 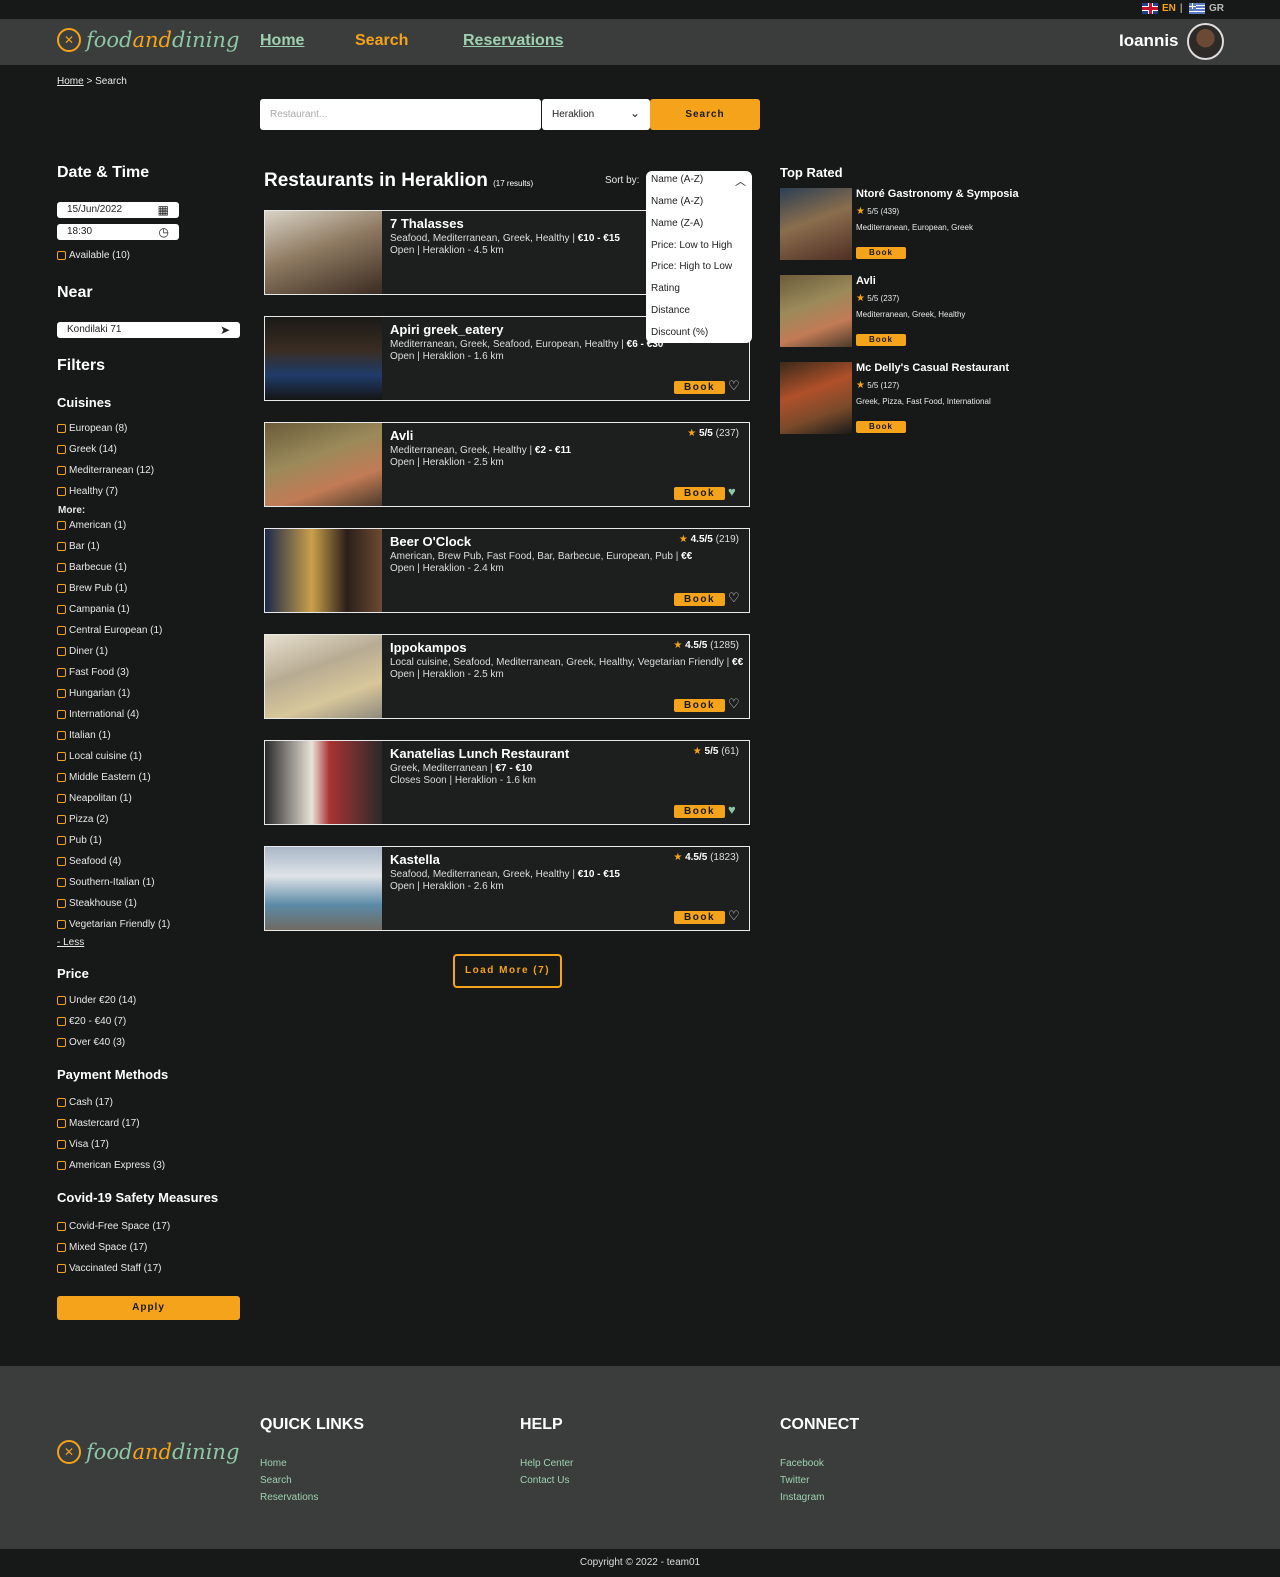 I want to click on time-field: 18:30 ◷, so click(x=118, y=232).